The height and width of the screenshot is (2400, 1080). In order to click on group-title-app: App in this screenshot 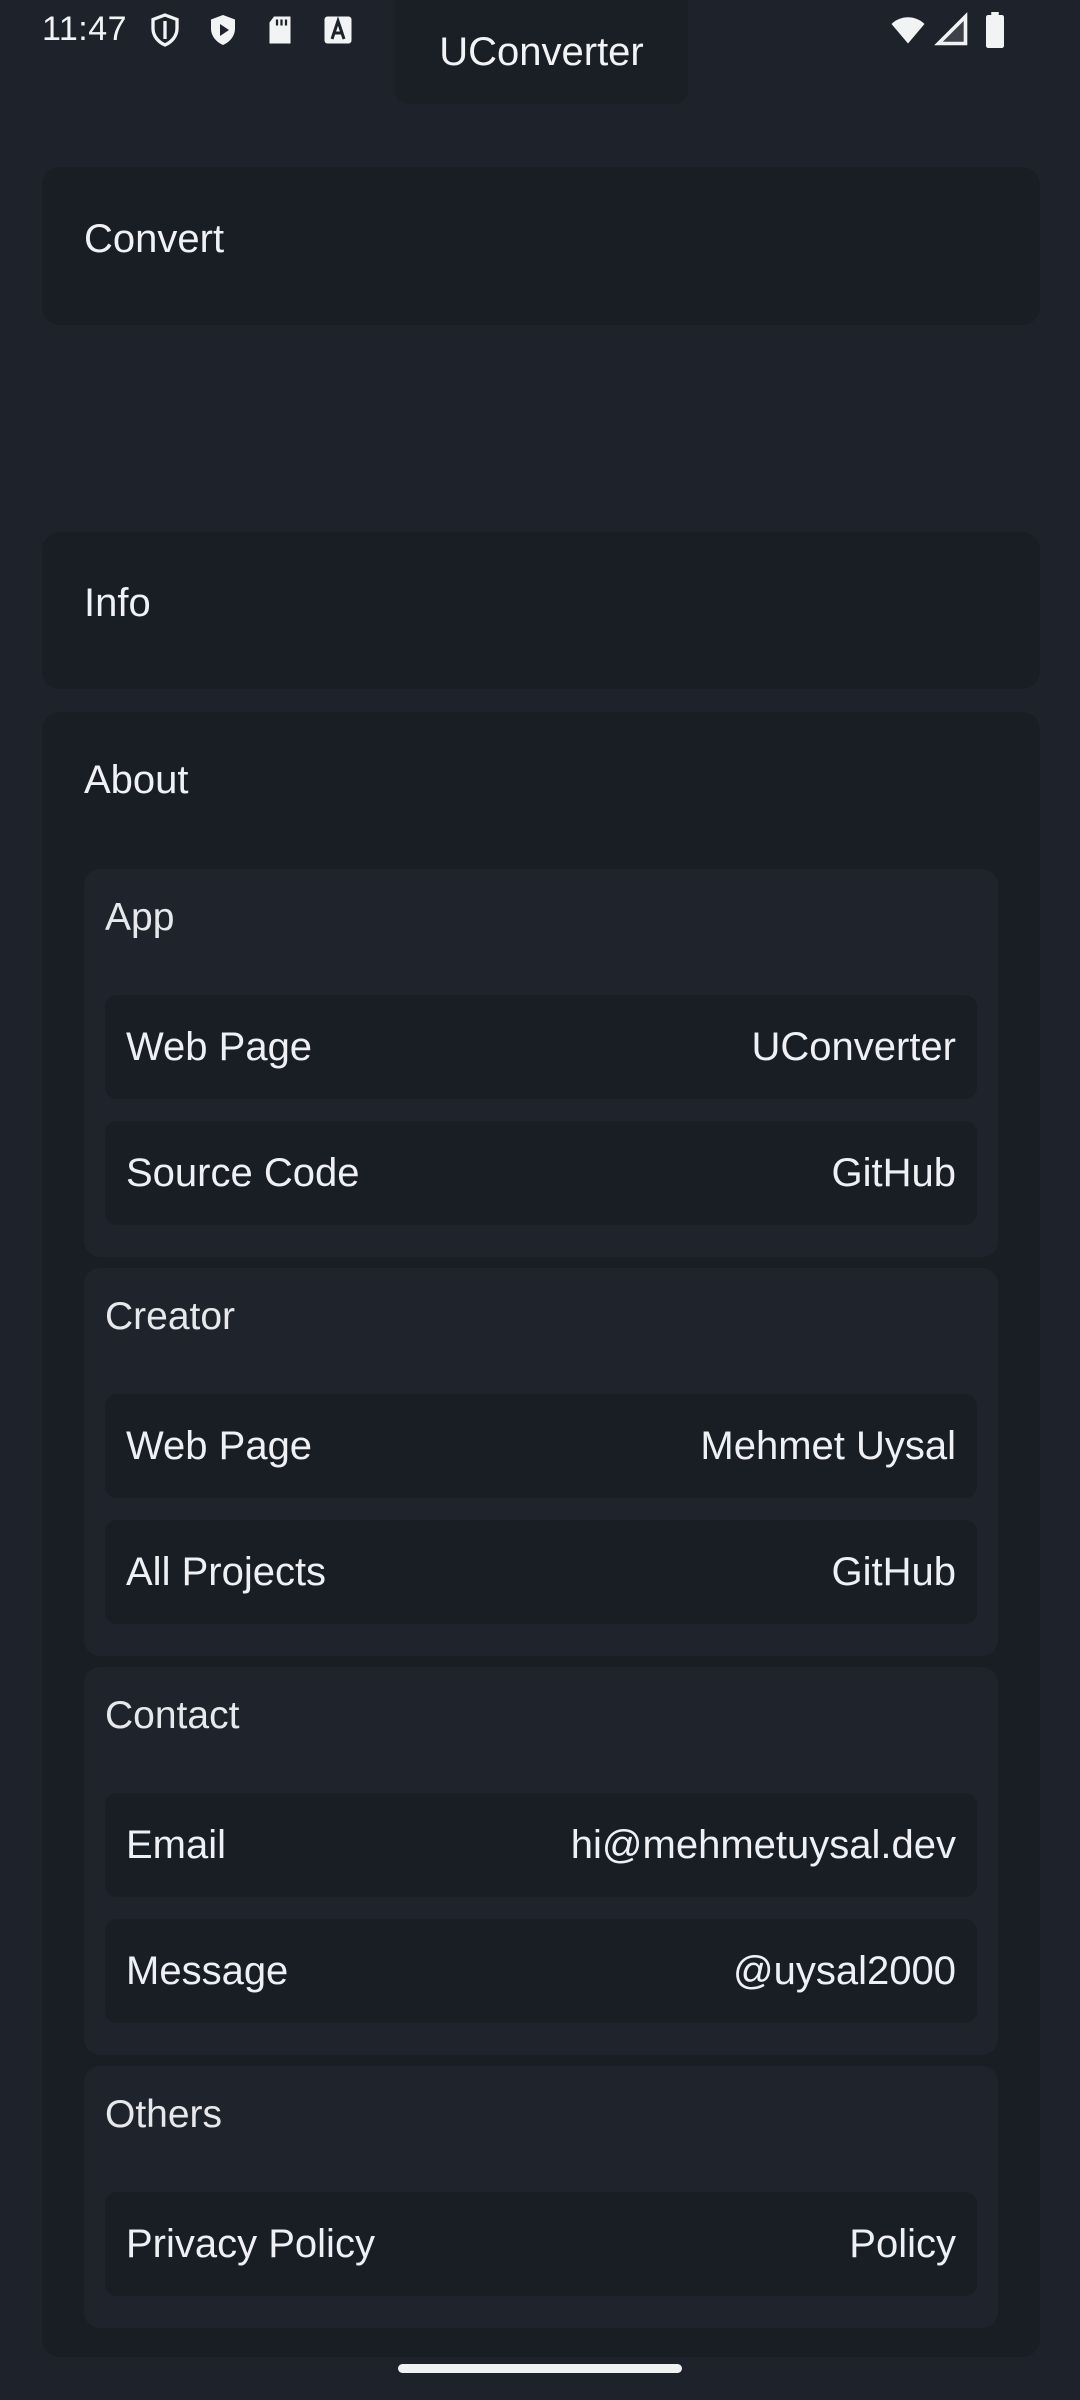, I will do `click(140, 917)`.